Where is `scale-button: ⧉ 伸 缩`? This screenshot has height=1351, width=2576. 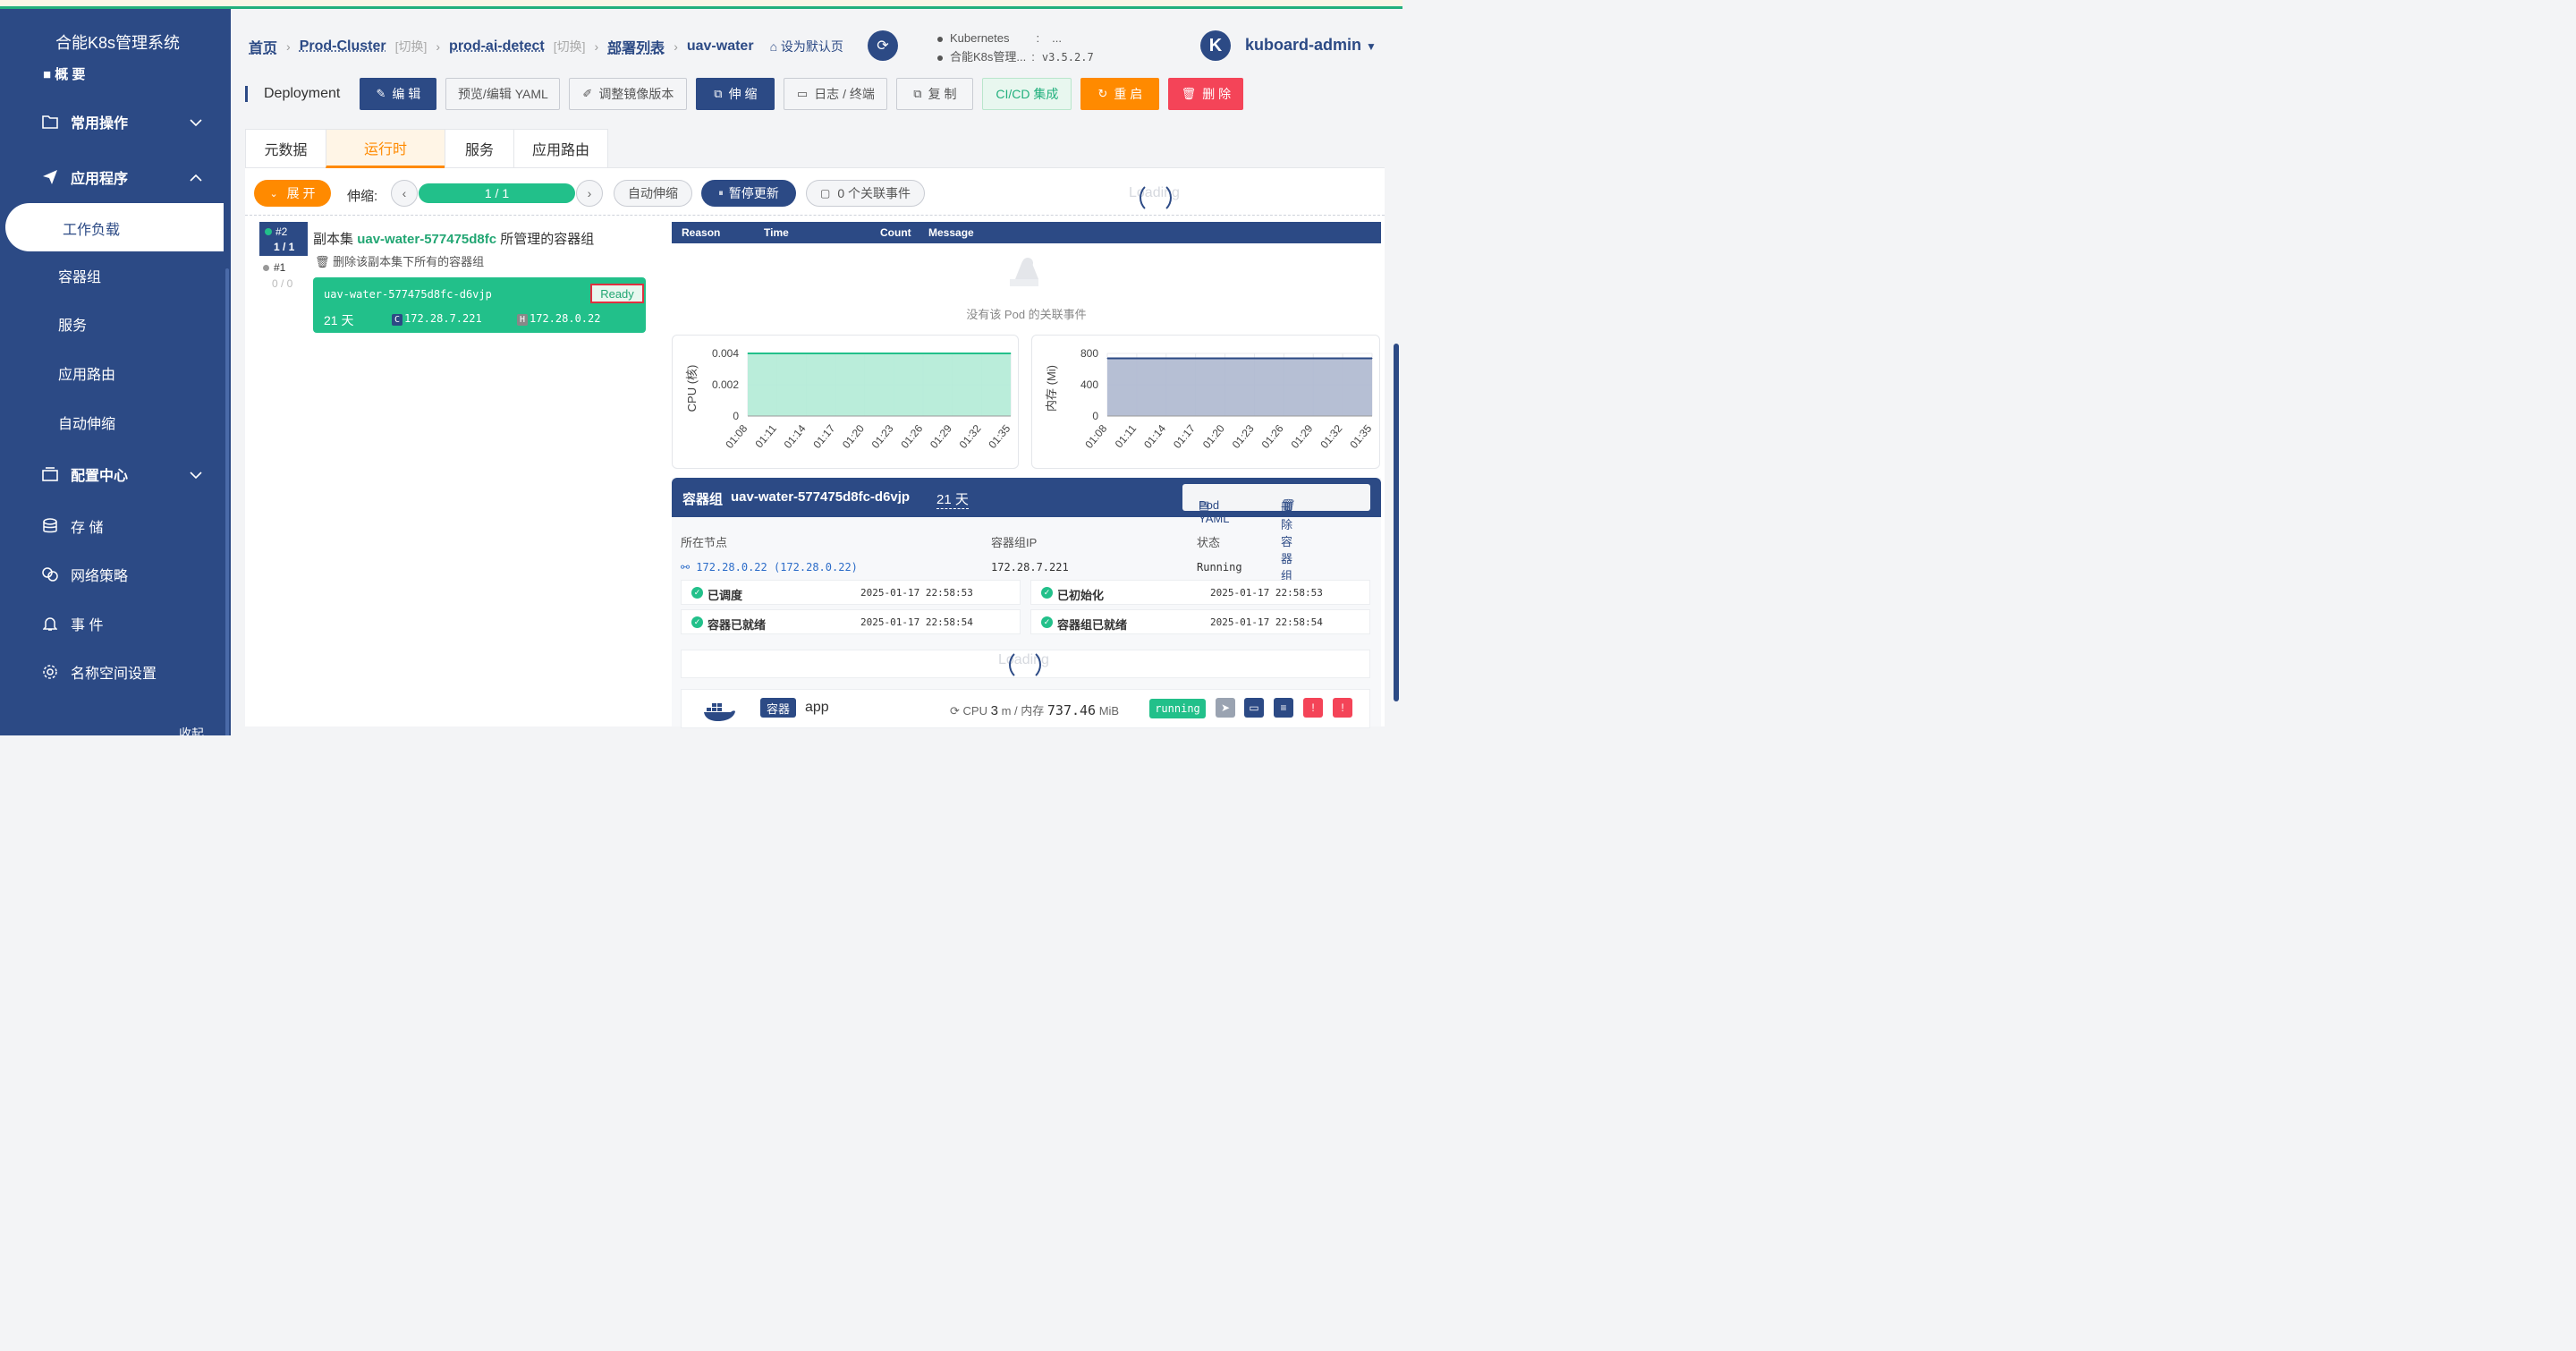 scale-button: ⧉ 伸 缩 is located at coordinates (735, 94).